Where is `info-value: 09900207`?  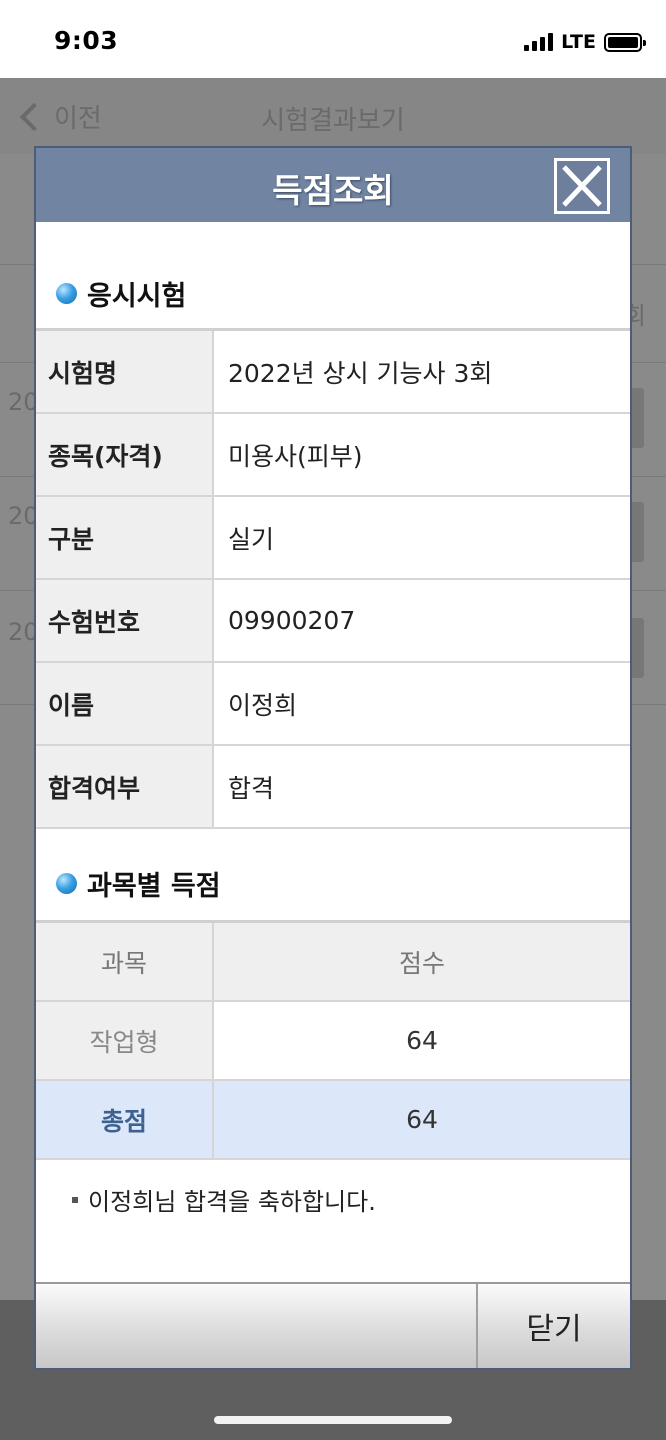
info-value: 09900207 is located at coordinates (292, 620).